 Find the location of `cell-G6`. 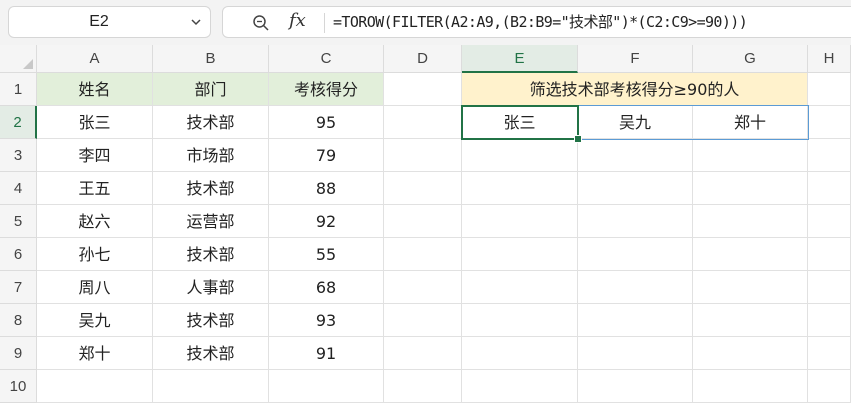

cell-G6 is located at coordinates (750, 254).